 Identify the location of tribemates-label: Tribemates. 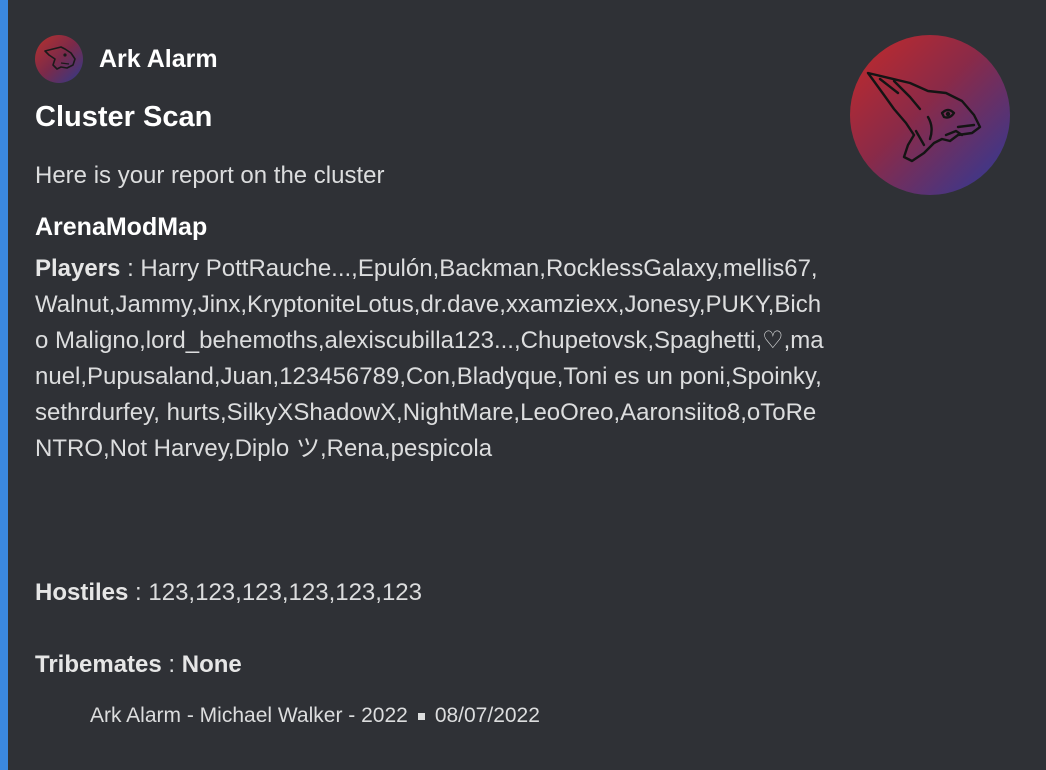
(98, 664).